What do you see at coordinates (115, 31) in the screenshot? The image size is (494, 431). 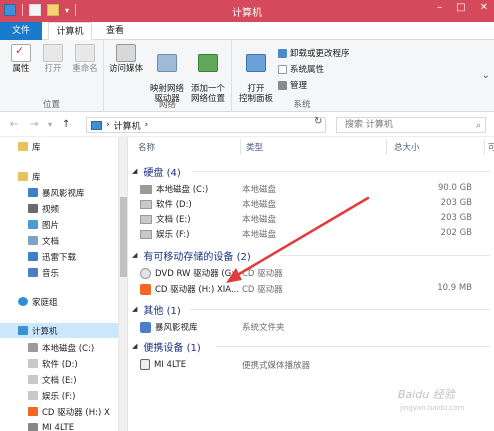 I see `tab-view: 查看` at bounding box center [115, 31].